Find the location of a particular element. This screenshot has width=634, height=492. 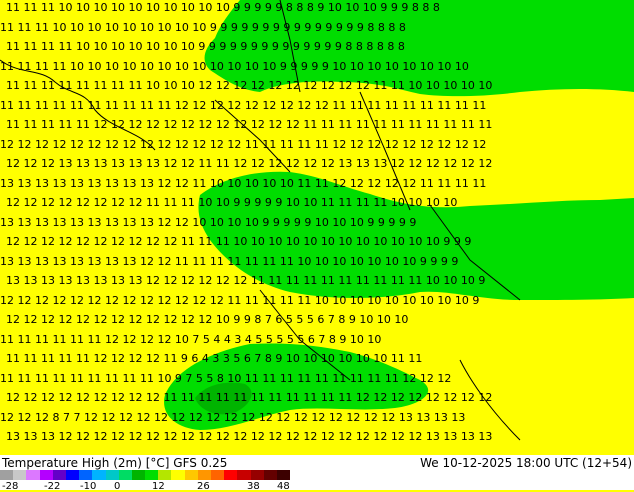

scale-tick-label: 48 is located at coordinates (283, 486).